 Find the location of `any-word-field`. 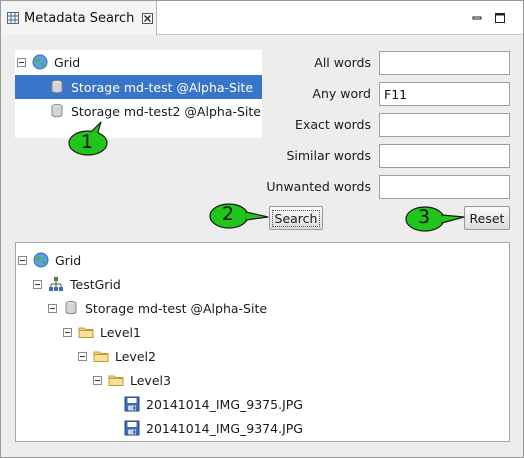

any-word-field is located at coordinates (444, 94).